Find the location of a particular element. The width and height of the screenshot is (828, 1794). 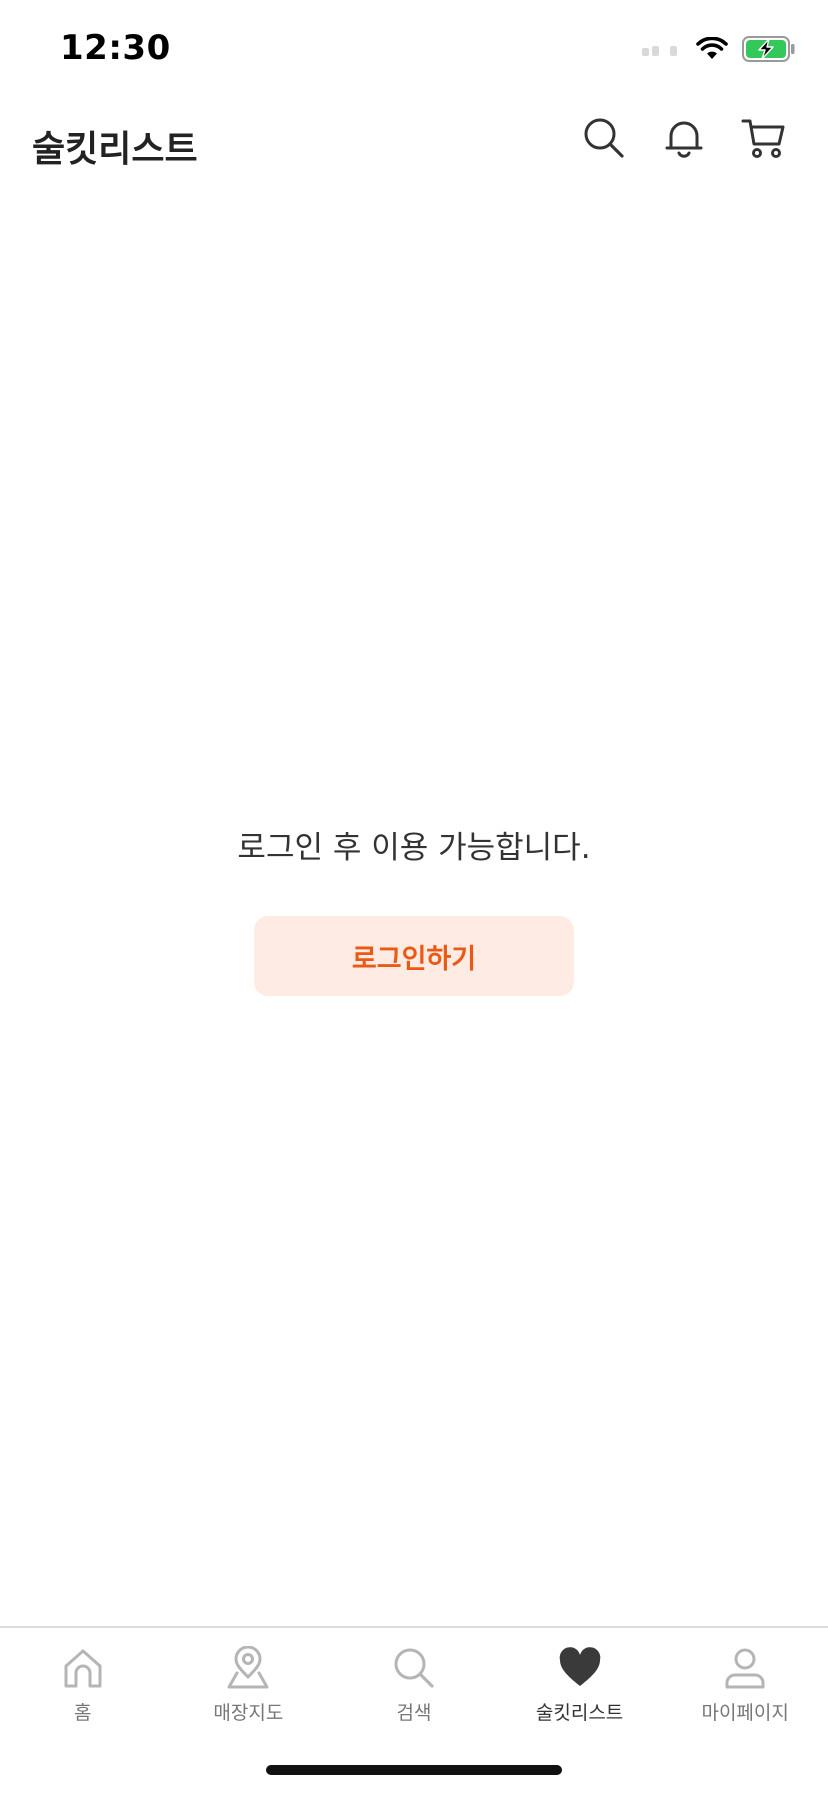

page-title: 술킷리스트 is located at coordinates (115, 149).